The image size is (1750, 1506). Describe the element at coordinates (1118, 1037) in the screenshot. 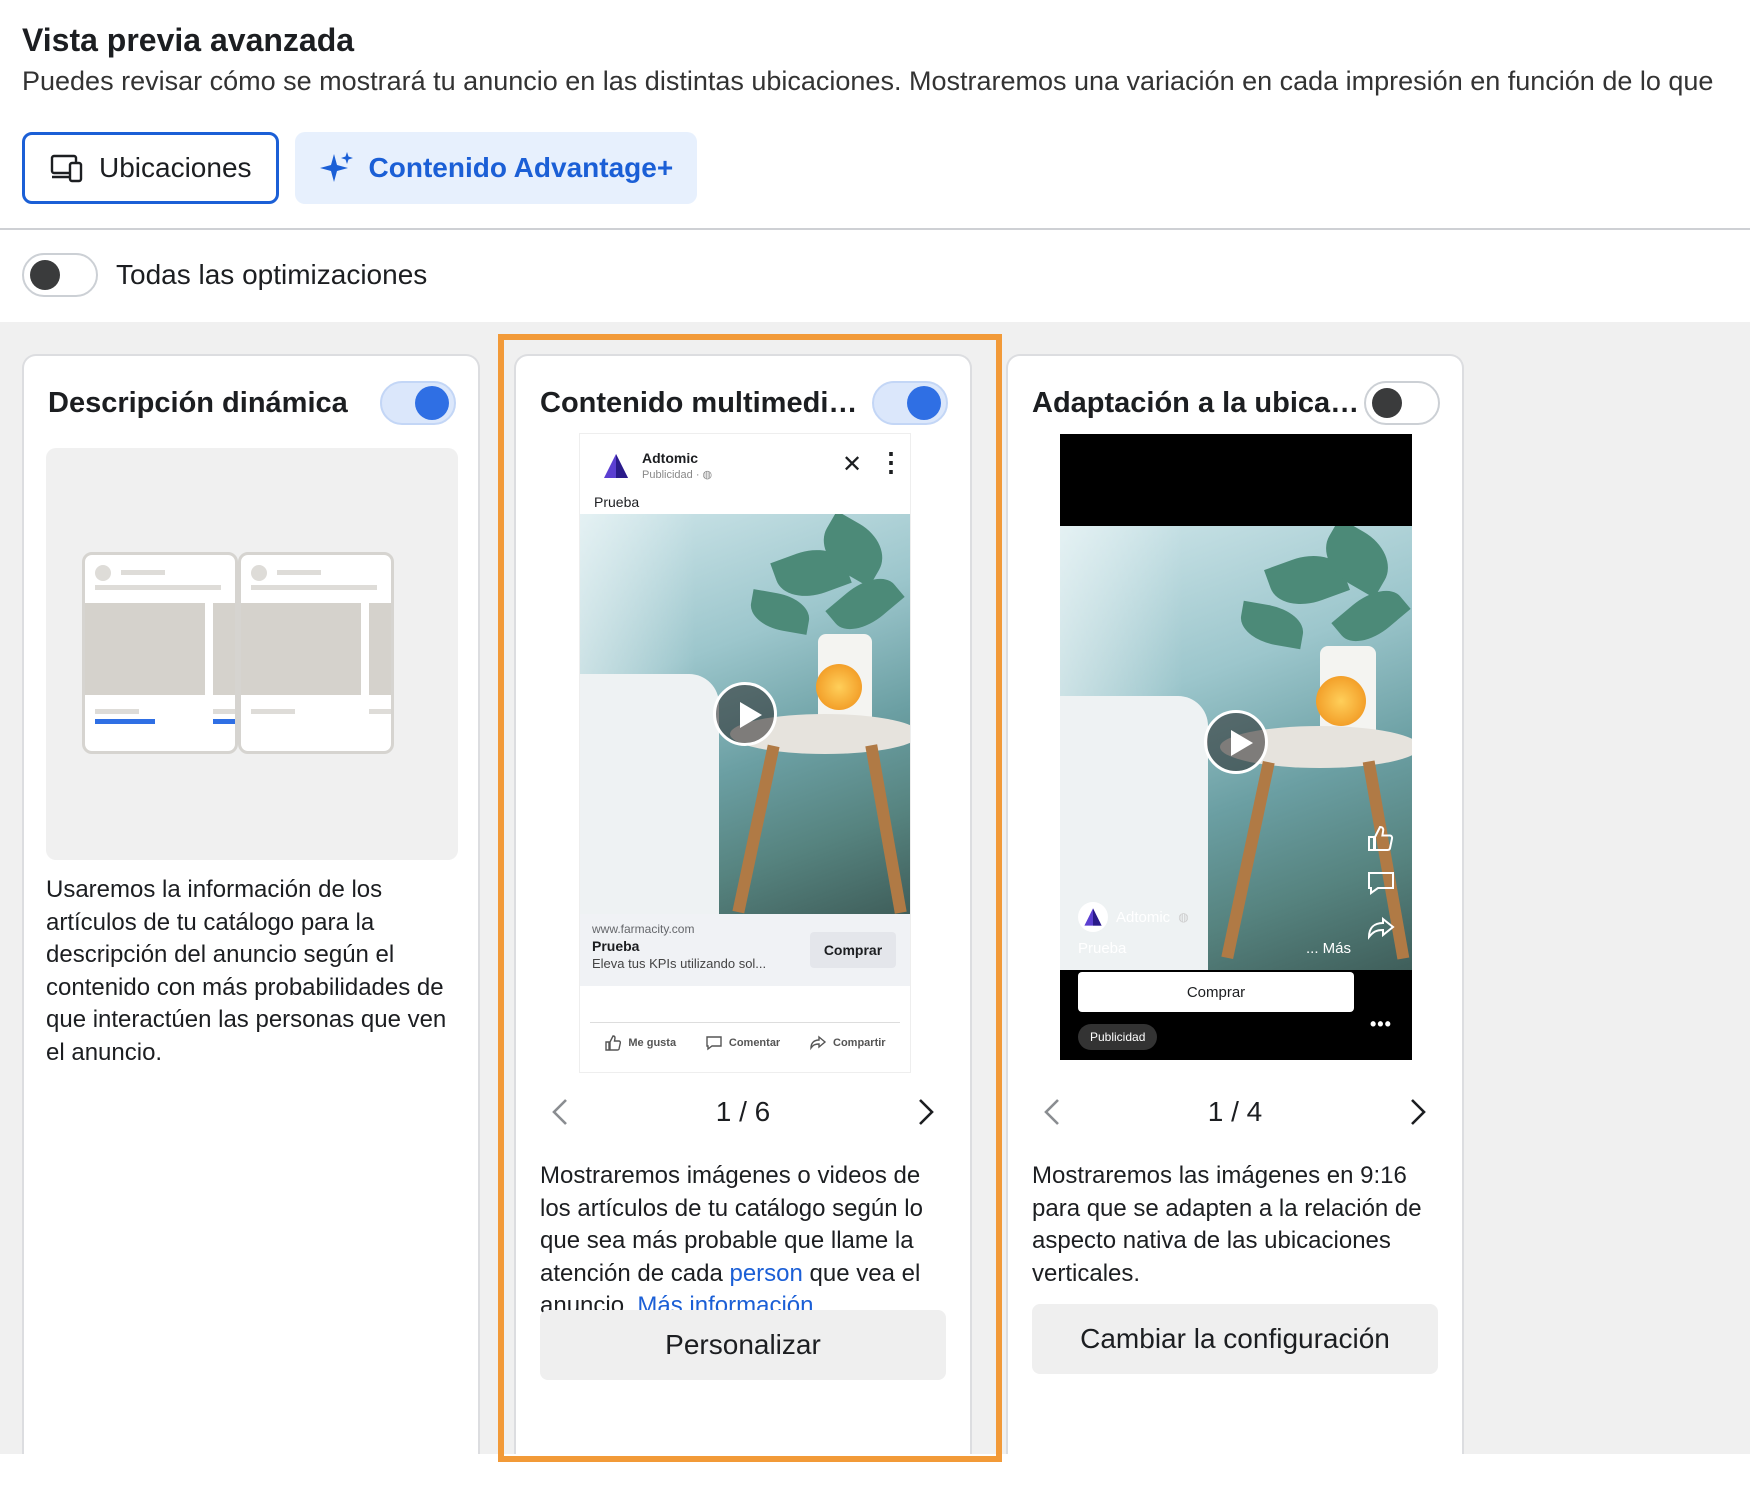

I see `sponsored-badge: Publicidad` at that location.